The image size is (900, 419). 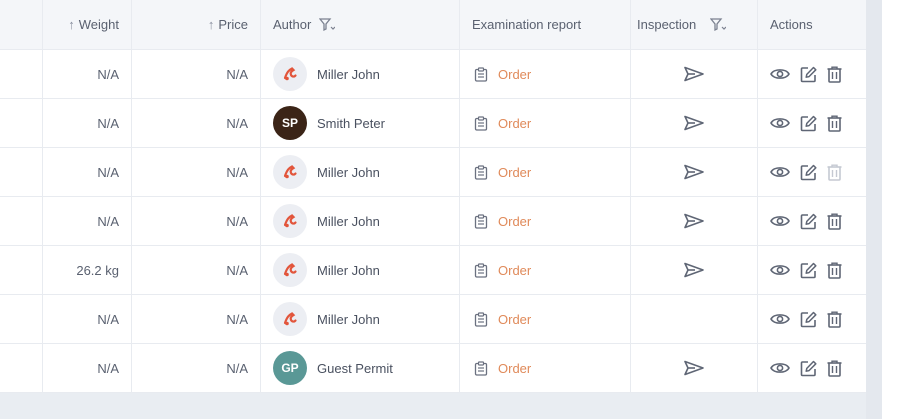 I want to click on header-actions: Actions, so click(x=815, y=25).